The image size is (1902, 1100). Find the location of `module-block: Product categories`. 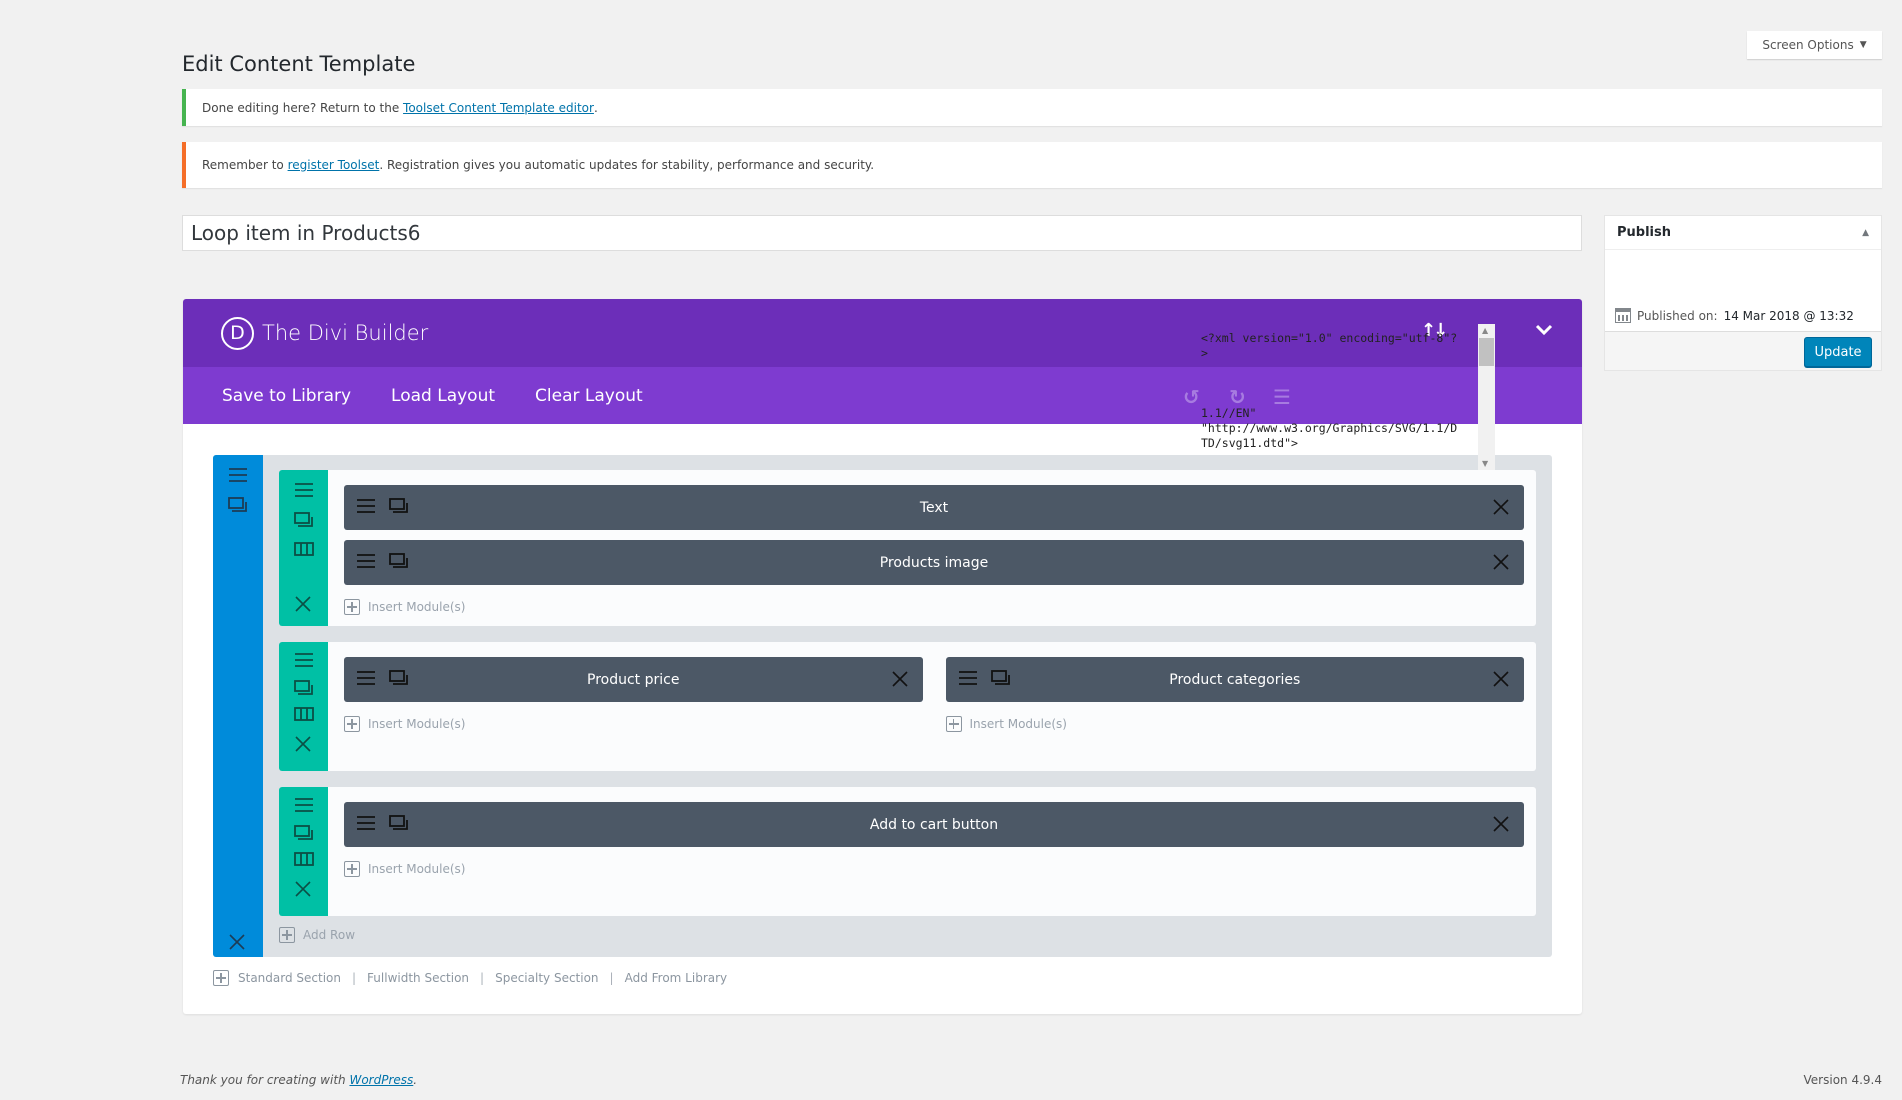

module-block: Product categories is located at coordinates (1234, 679).